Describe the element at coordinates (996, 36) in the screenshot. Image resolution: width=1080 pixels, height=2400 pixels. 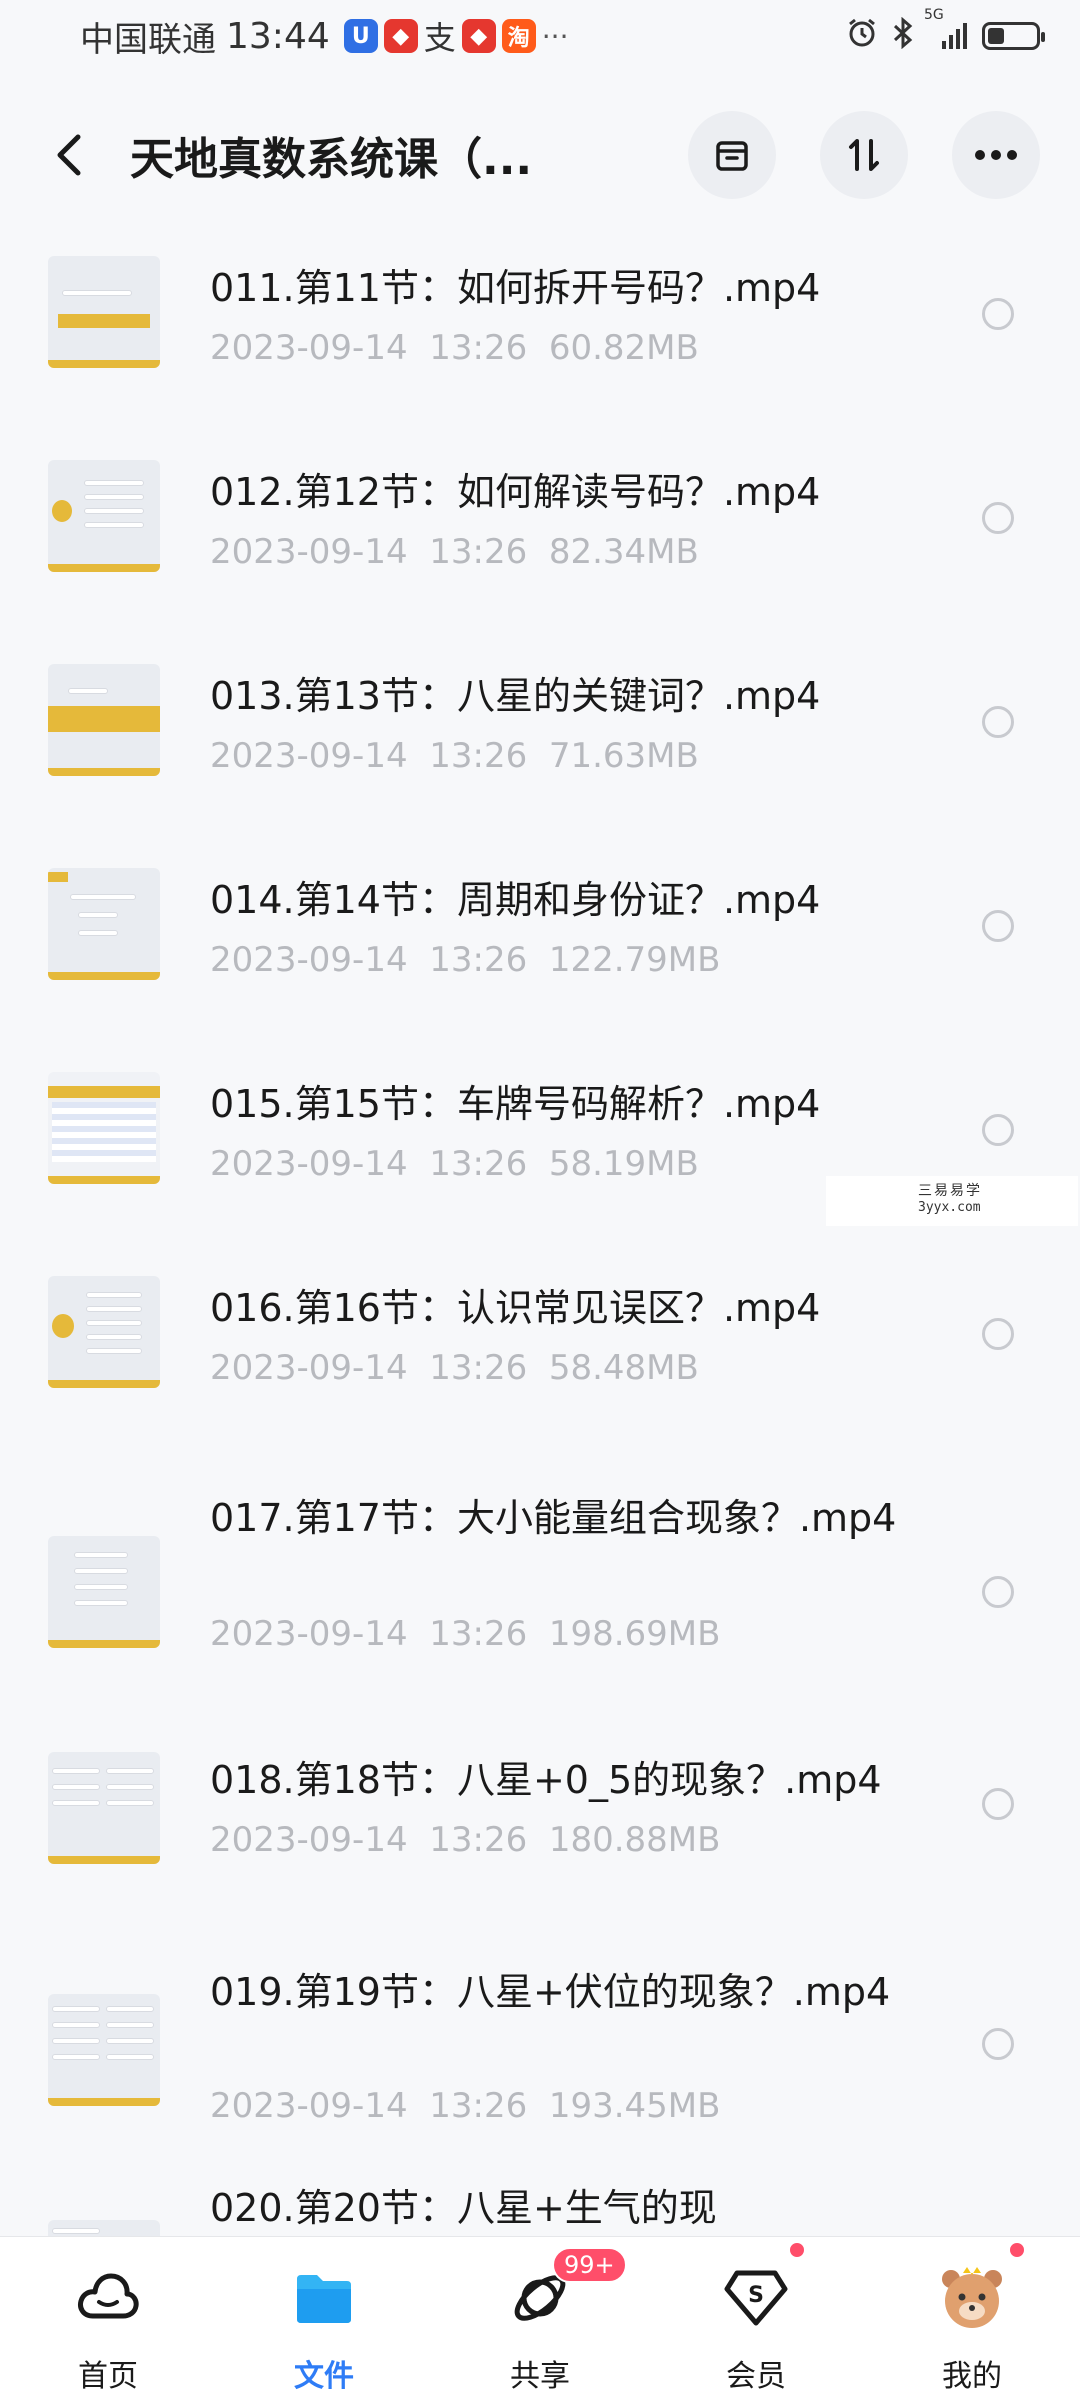
I see `battery-fill` at that location.